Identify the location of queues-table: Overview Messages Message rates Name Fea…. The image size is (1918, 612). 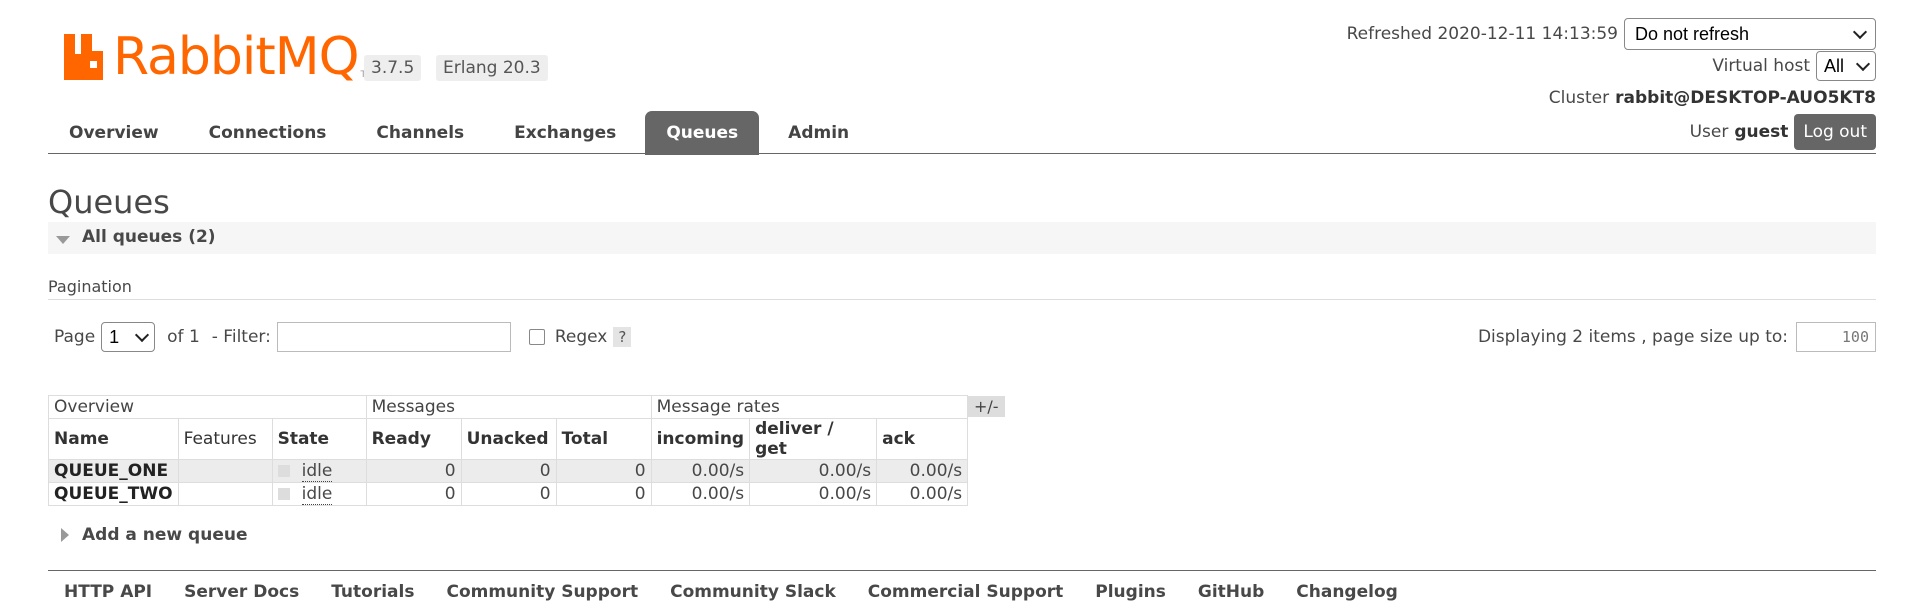
(508, 450).